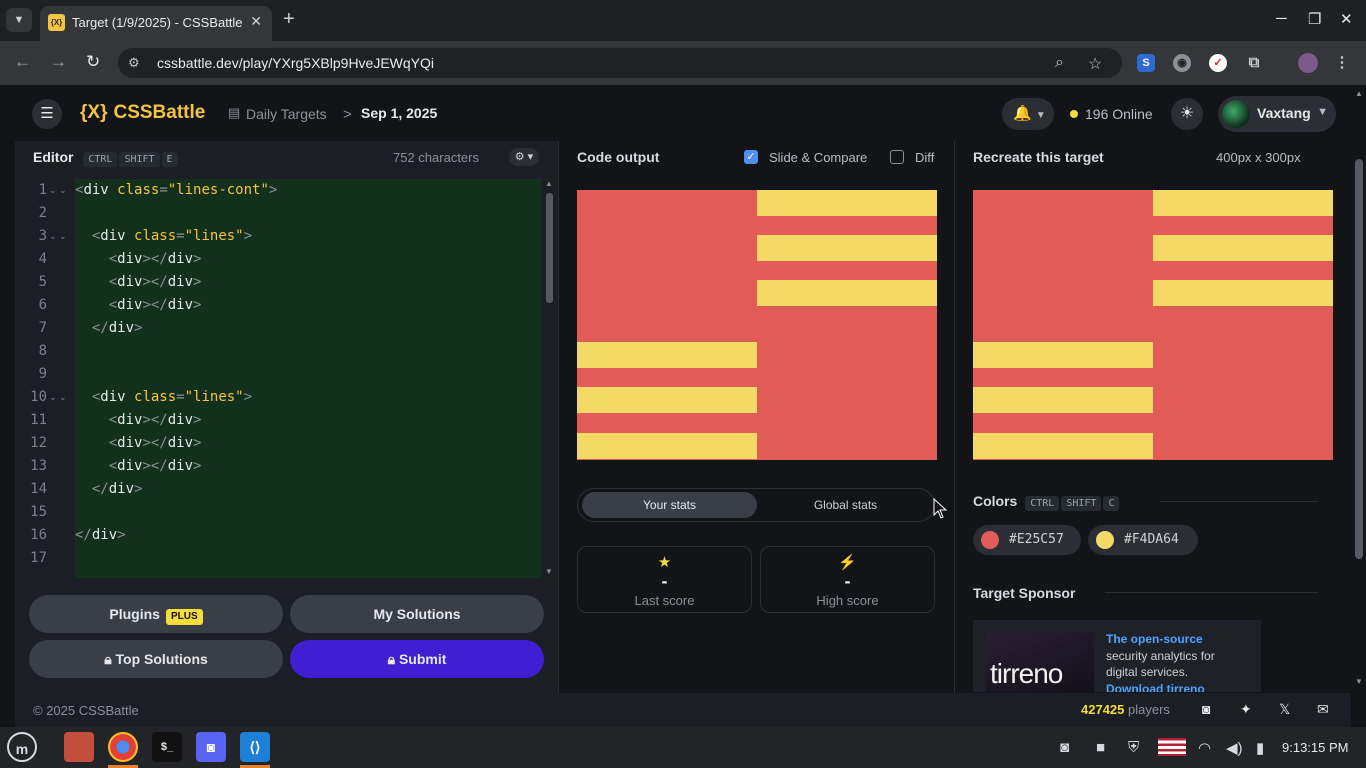  I want to click on mail-icon: ✉, so click(1323, 709).